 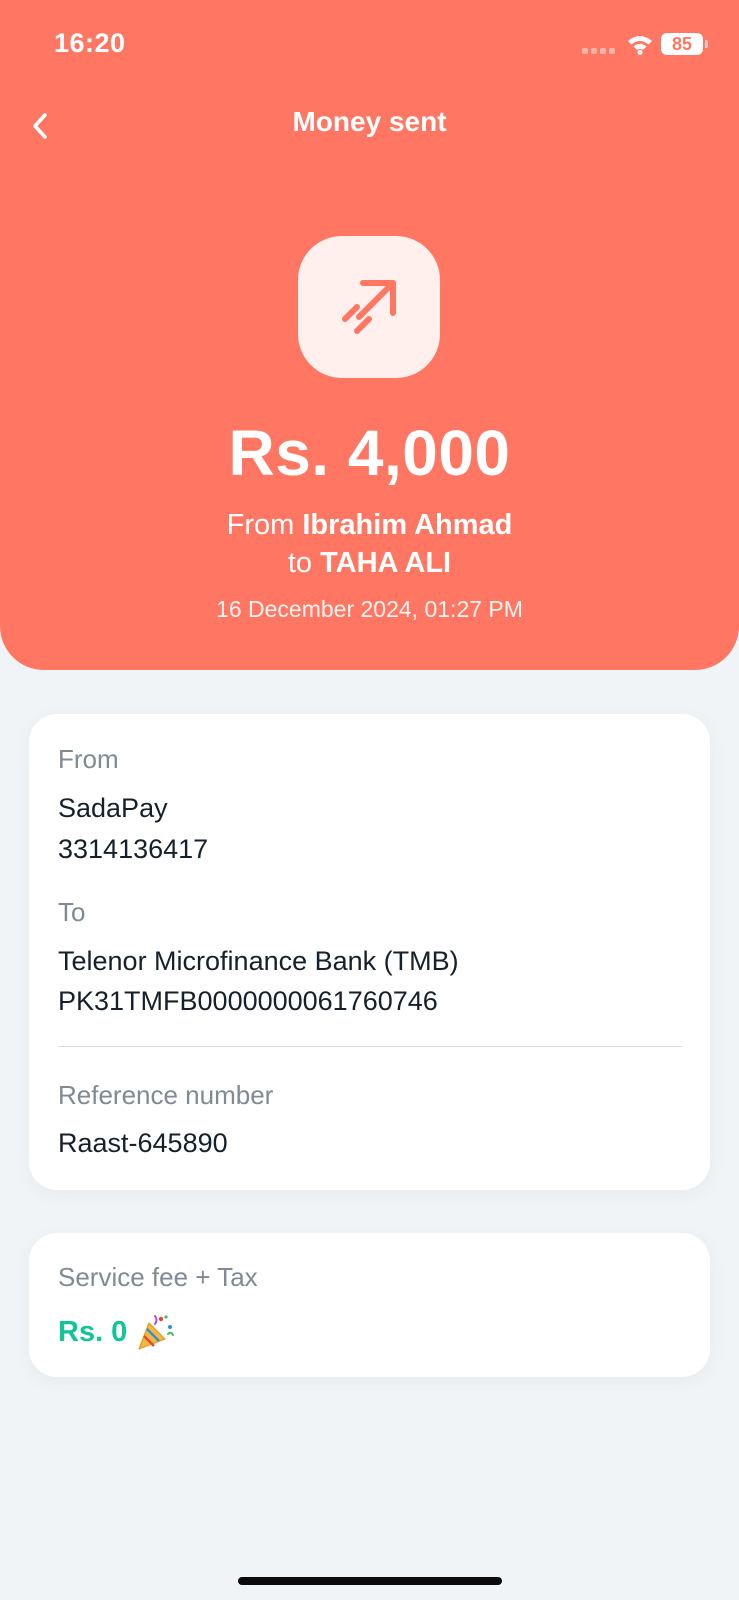 I want to click on from-provider: SadaPay, so click(x=113, y=808).